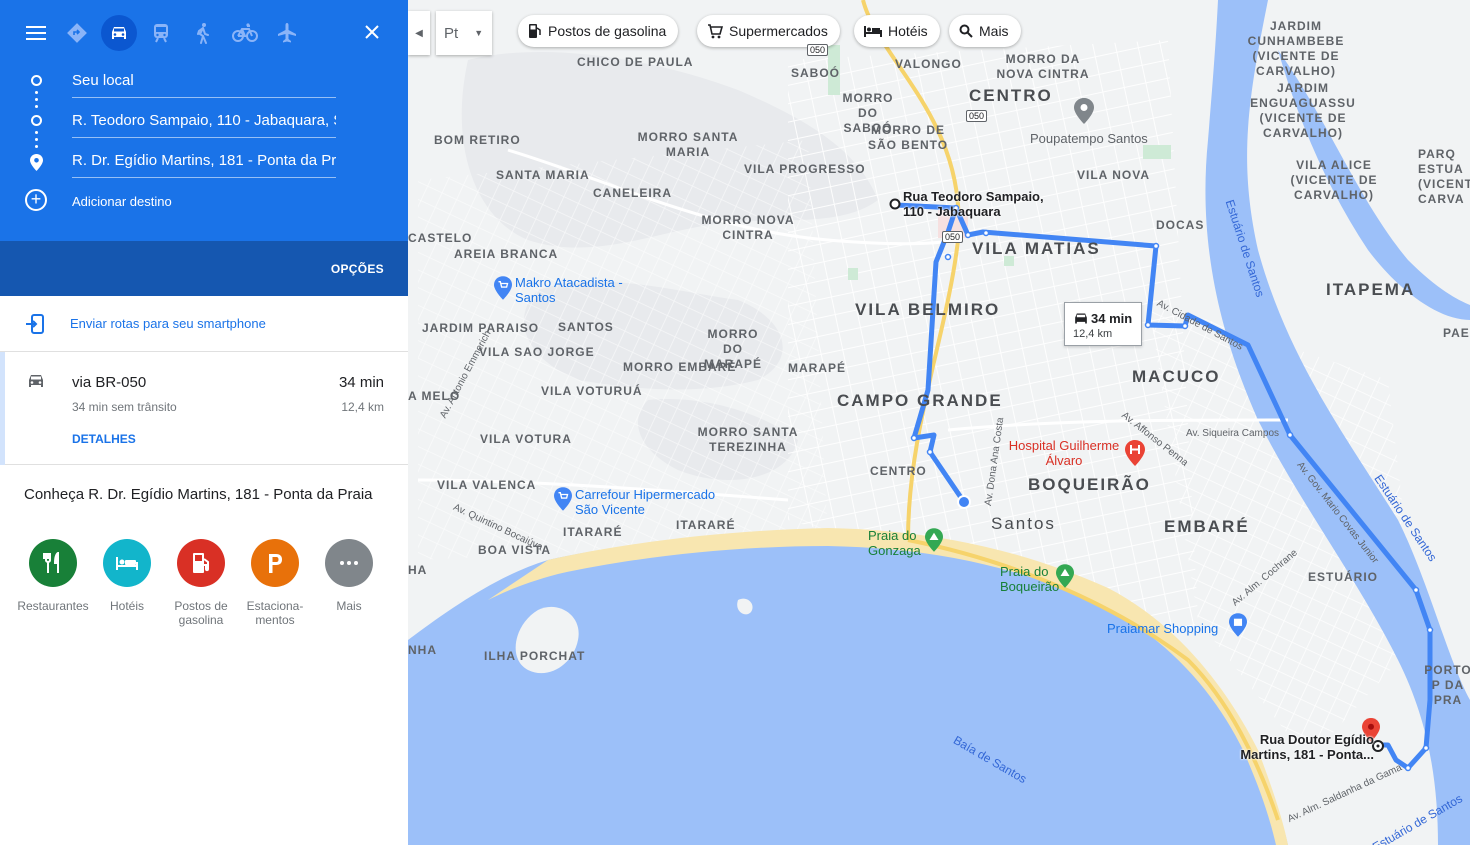  I want to click on poi-praia-gonzaga: Praia do Gonzaga, so click(898, 543).